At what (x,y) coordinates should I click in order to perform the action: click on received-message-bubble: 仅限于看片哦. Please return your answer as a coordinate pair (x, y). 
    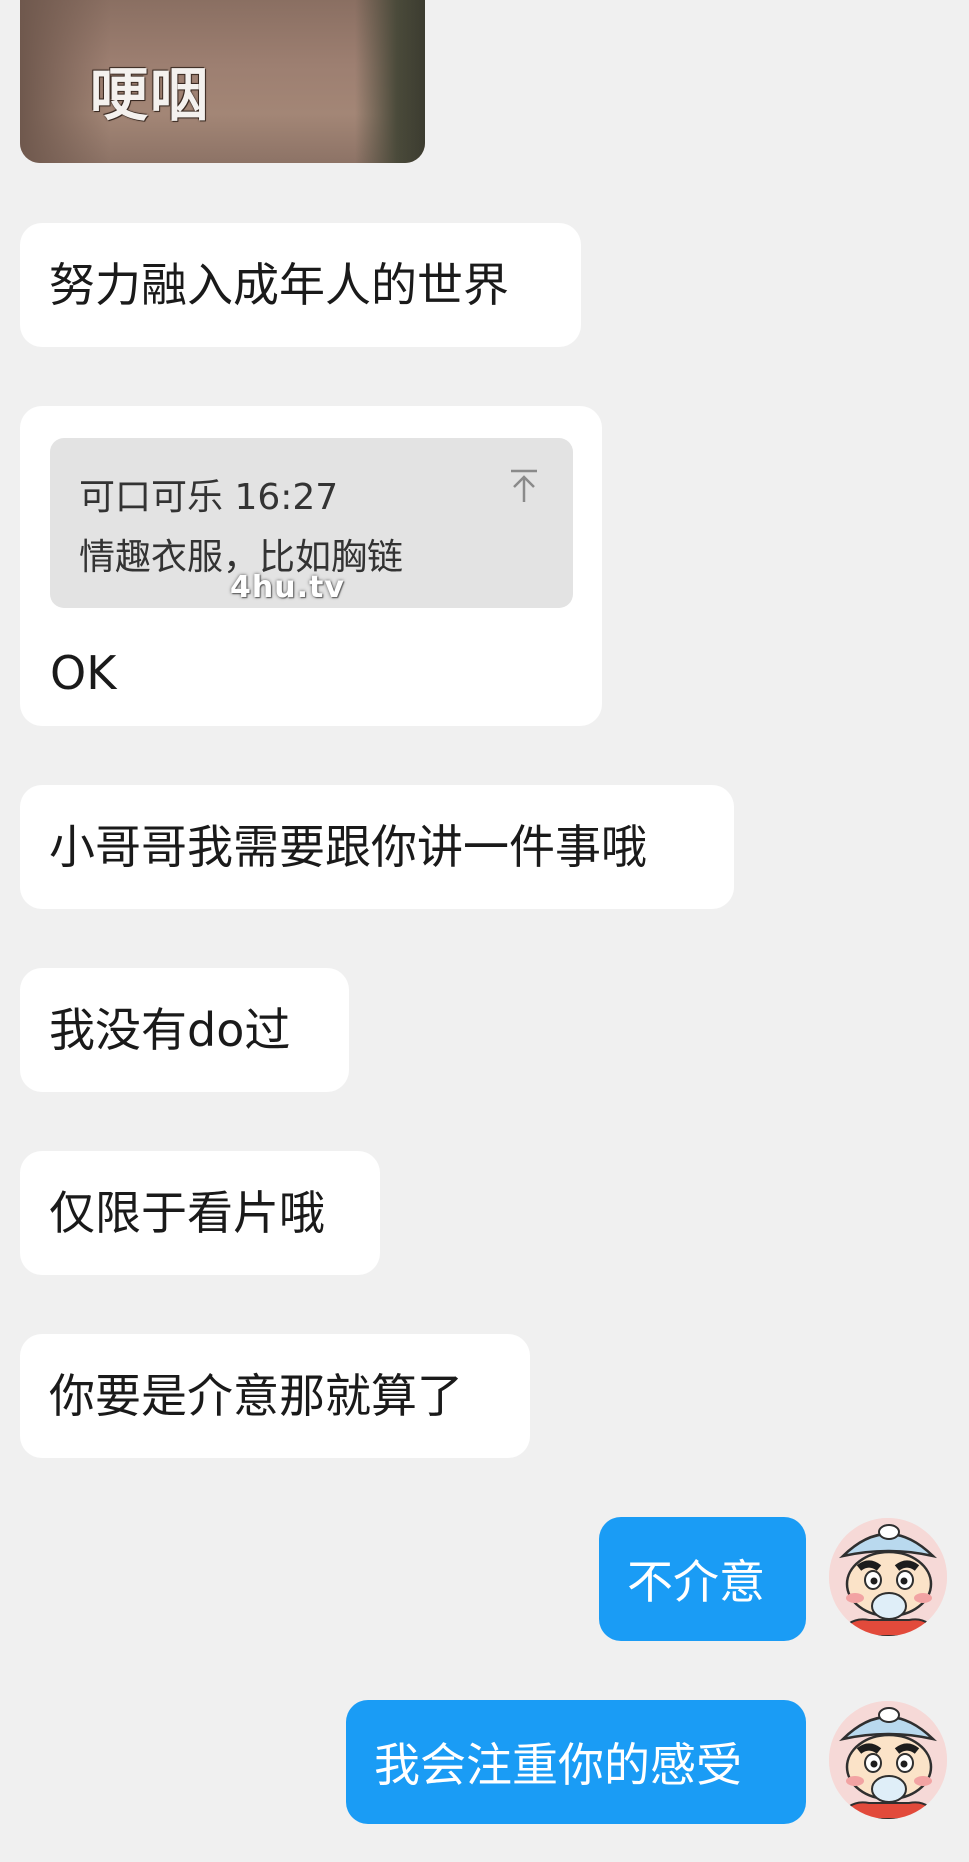
    Looking at the image, I should click on (200, 1213).